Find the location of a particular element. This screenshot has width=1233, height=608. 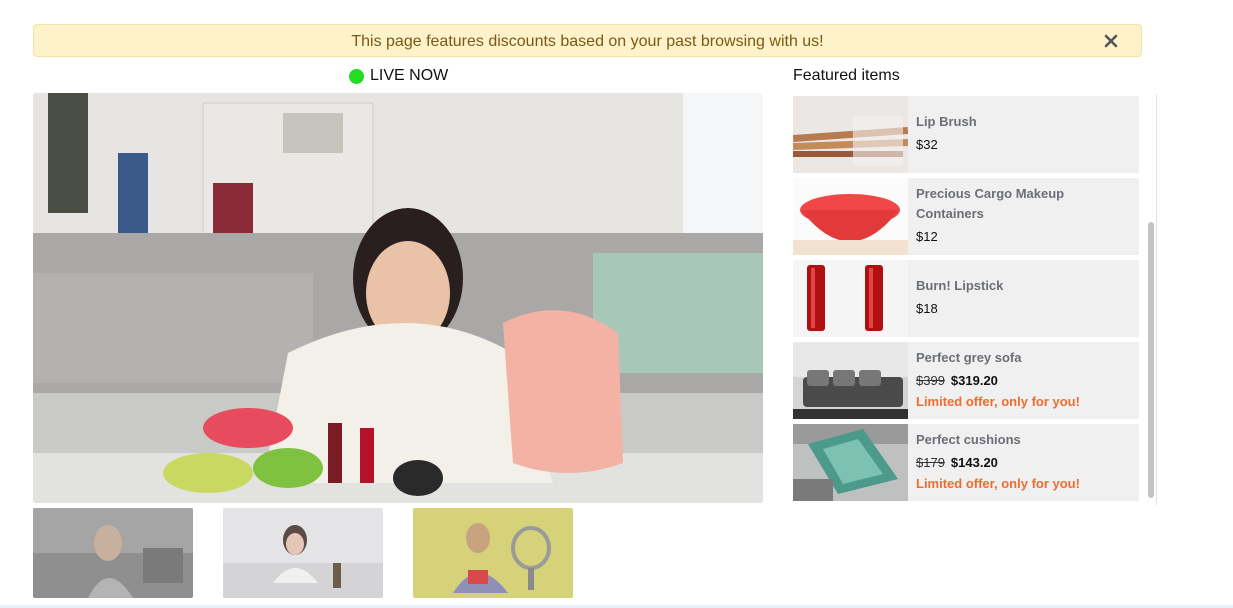

featured-item-lip-brush: Lip Brush $32 is located at coordinates (966, 134).